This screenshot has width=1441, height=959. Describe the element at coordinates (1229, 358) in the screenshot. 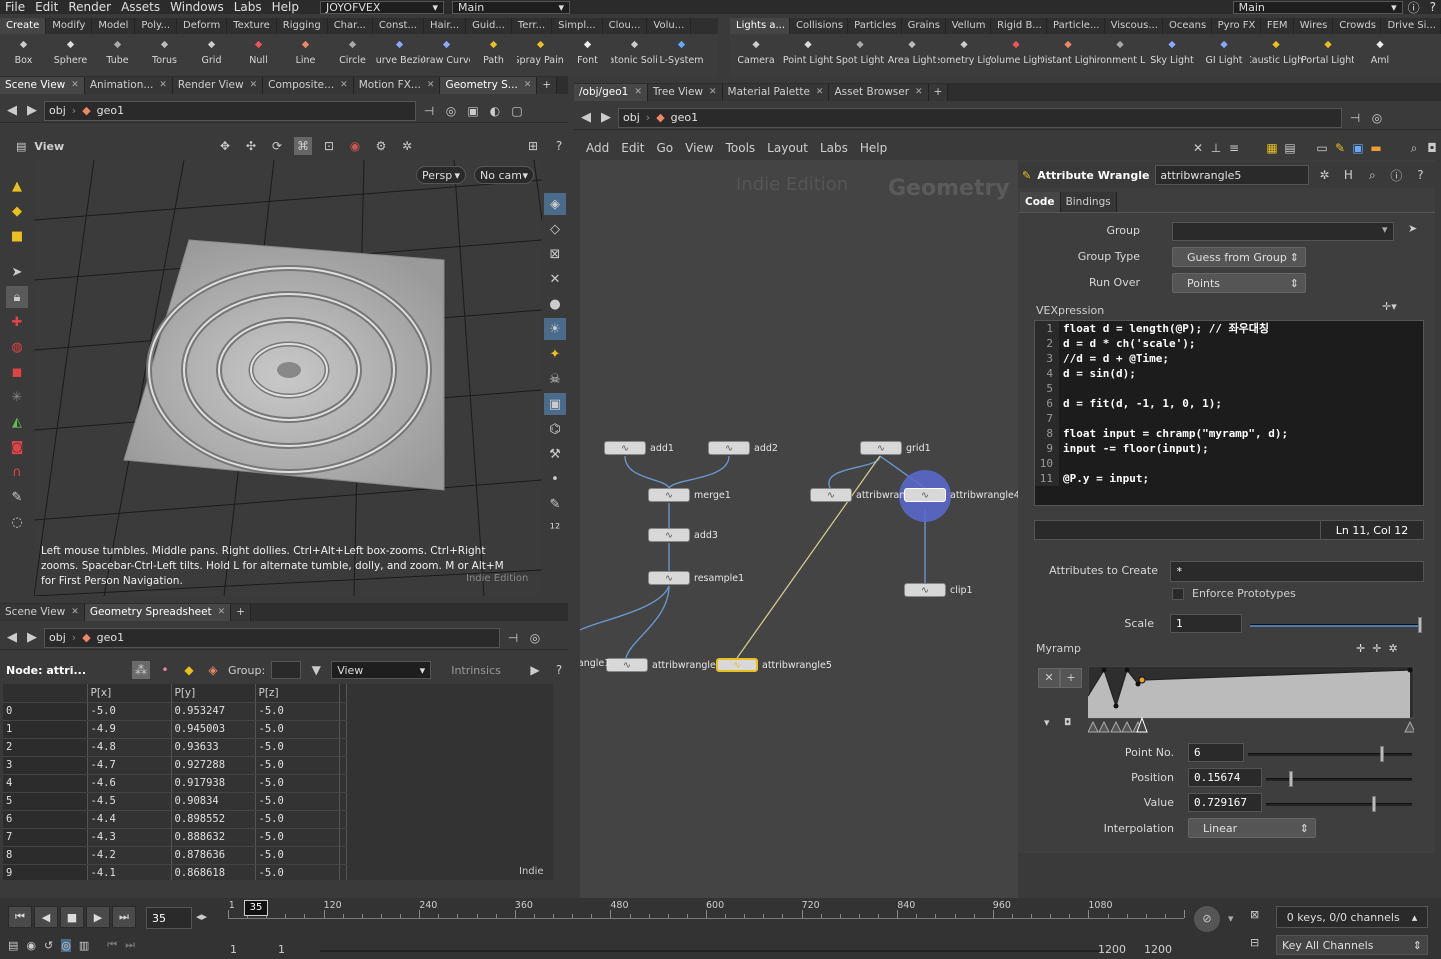

I see `code-line: 3 //d = d + @Time;` at that location.